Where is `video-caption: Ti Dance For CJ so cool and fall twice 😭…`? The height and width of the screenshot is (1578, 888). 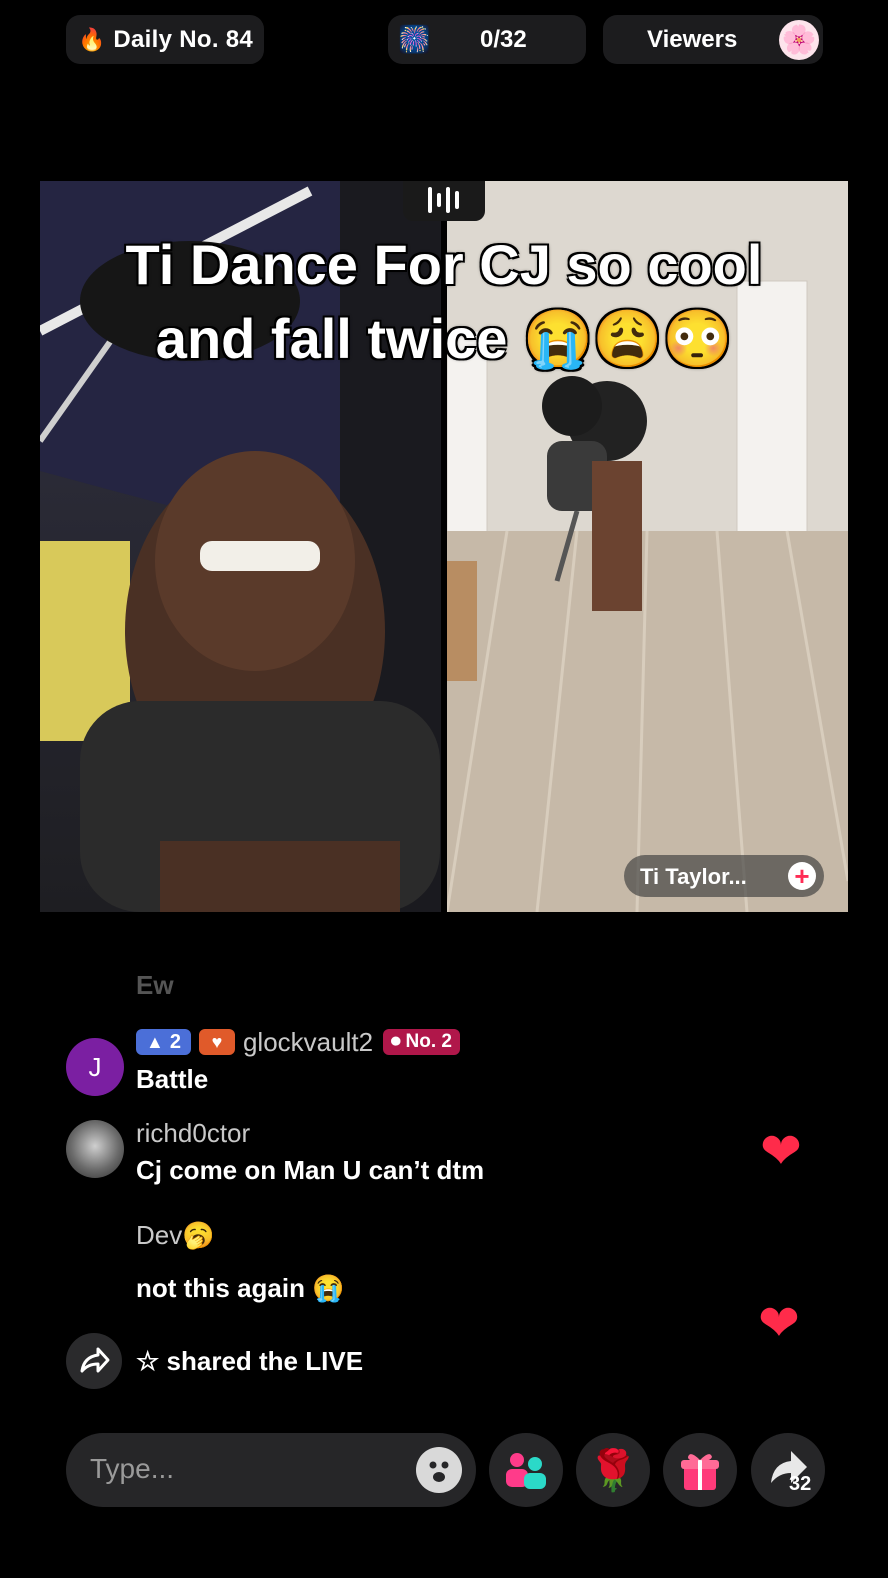
video-caption: Ti Dance For CJ so cool and fall twice 😭… is located at coordinates (444, 302).